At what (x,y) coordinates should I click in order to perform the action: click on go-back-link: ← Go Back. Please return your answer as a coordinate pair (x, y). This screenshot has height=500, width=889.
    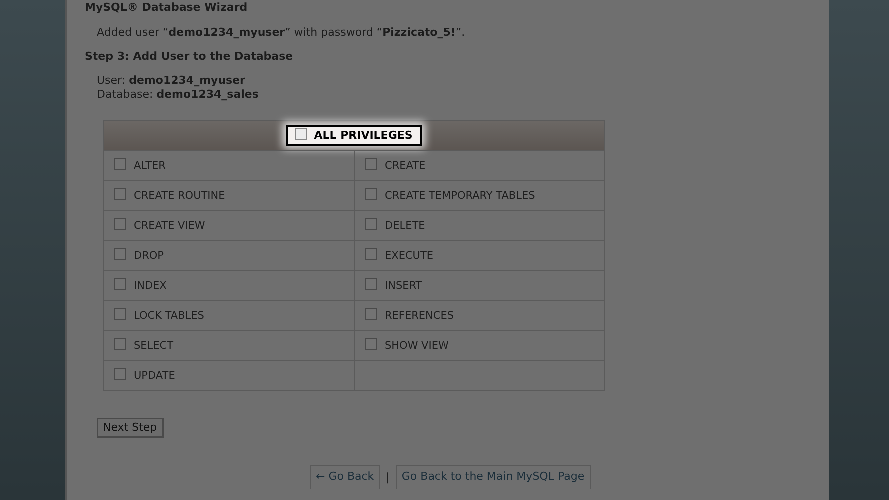
    Looking at the image, I should click on (345, 477).